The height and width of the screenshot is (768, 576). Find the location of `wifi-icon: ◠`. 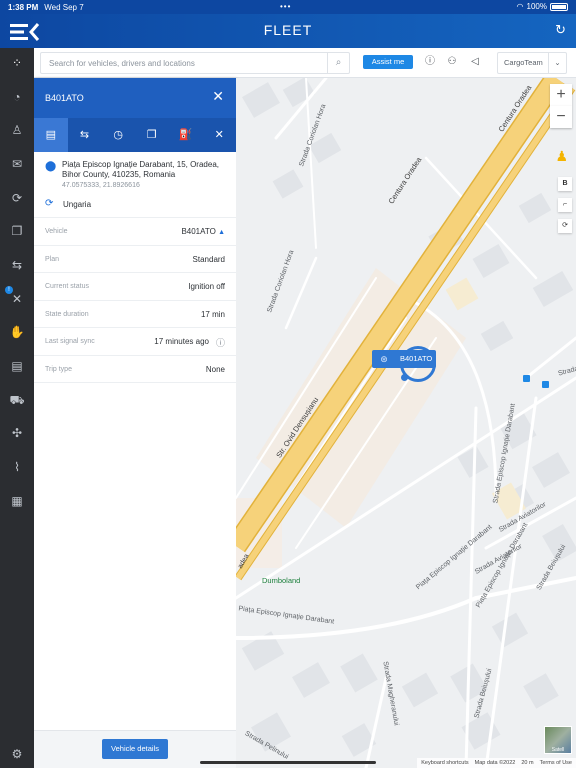

wifi-icon: ◠ is located at coordinates (520, 6).